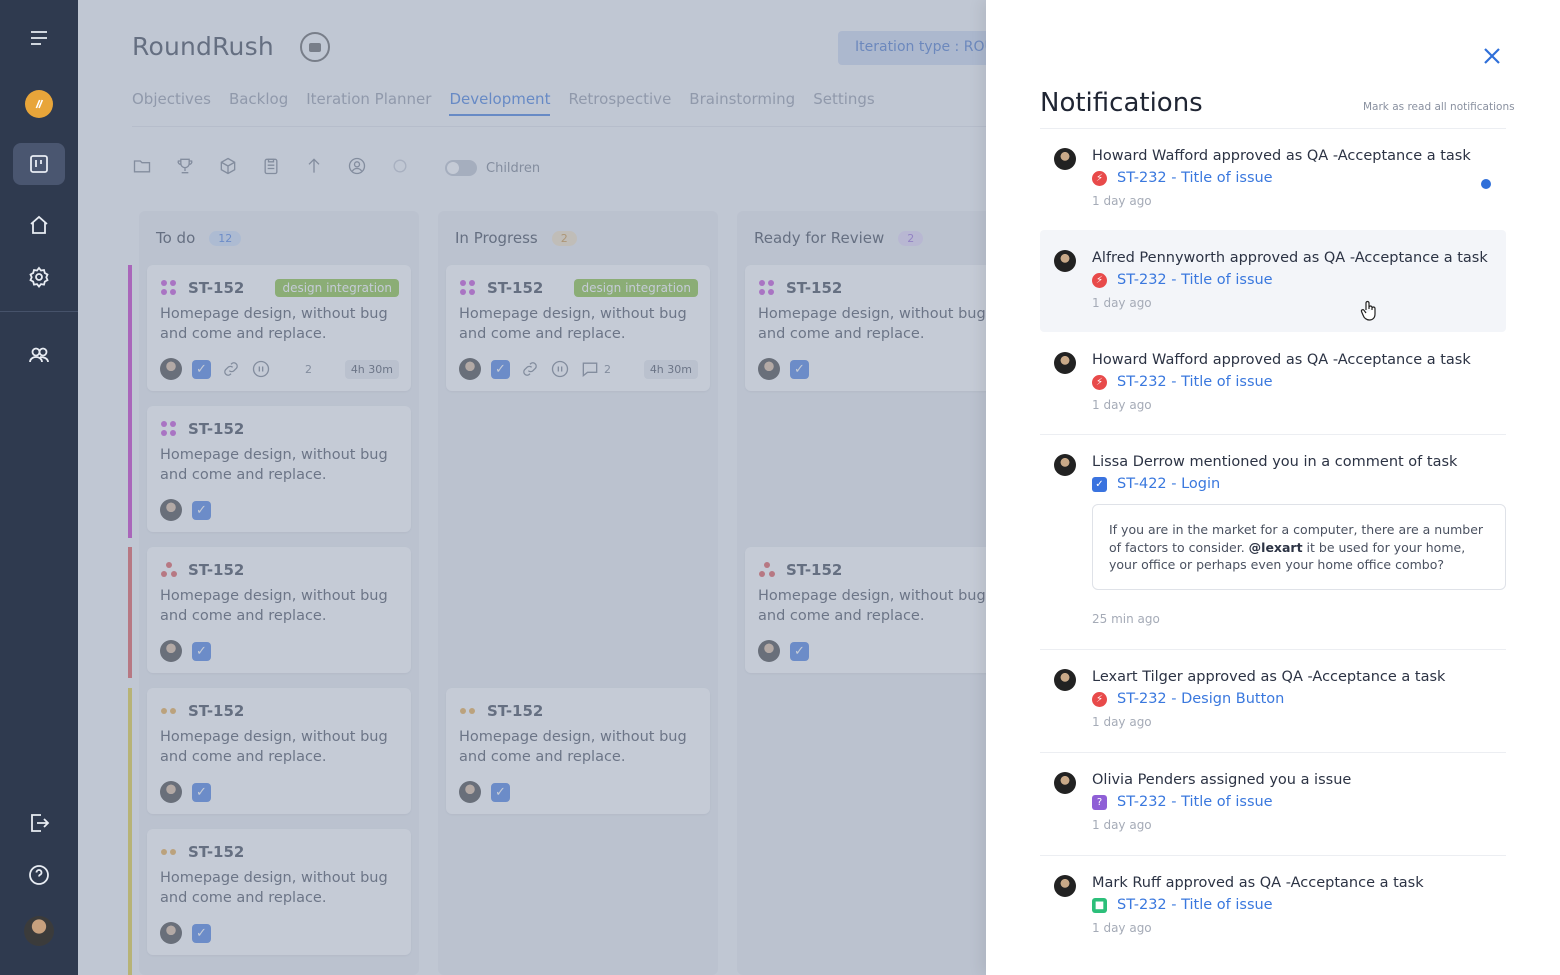  What do you see at coordinates (228, 168) in the screenshot?
I see `cube-icon` at bounding box center [228, 168].